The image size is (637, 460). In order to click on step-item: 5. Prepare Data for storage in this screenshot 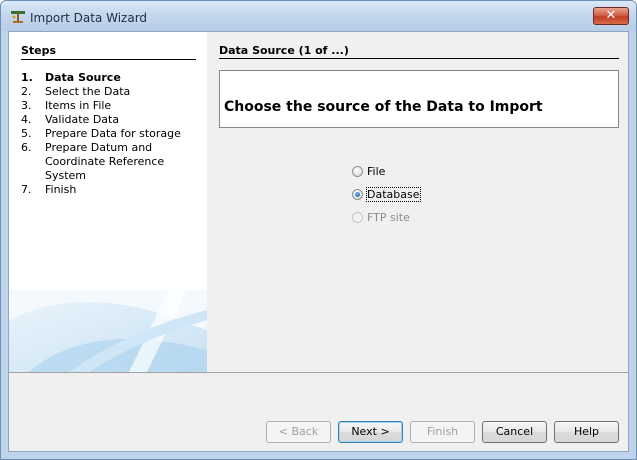, I will do `click(112, 134)`.